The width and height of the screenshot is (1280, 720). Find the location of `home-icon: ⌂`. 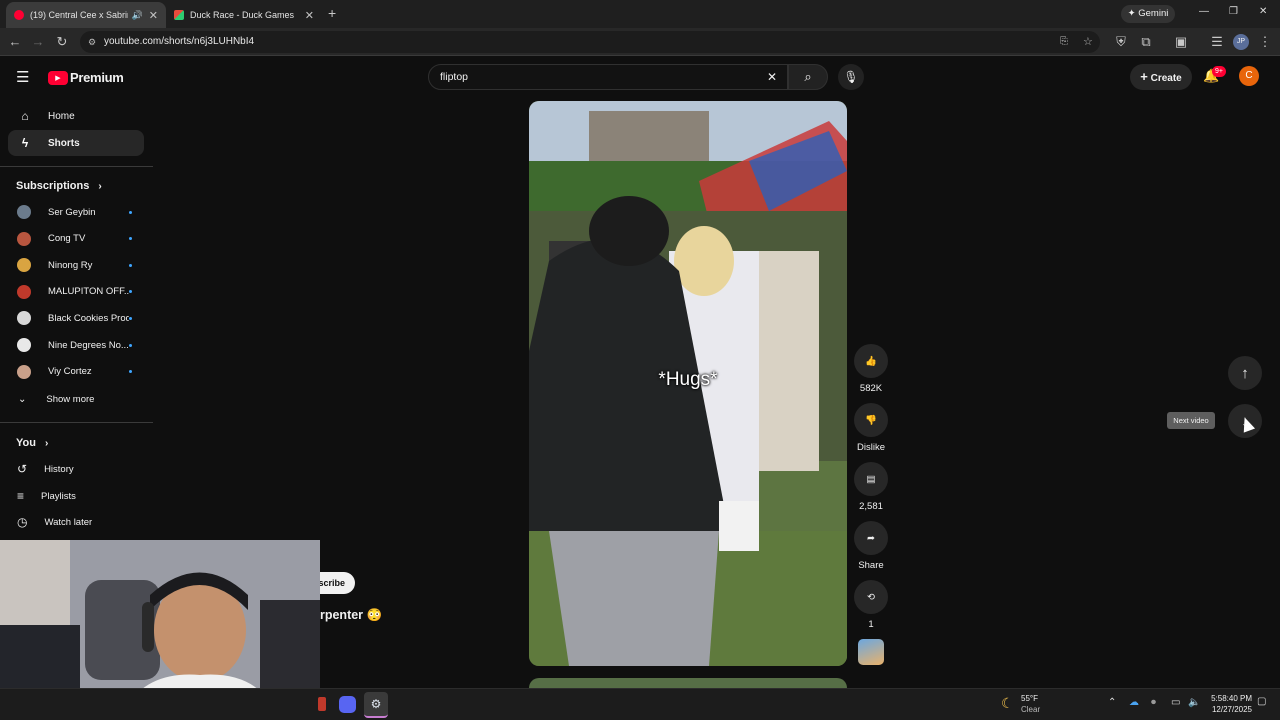

home-icon: ⌂ is located at coordinates (25, 116).